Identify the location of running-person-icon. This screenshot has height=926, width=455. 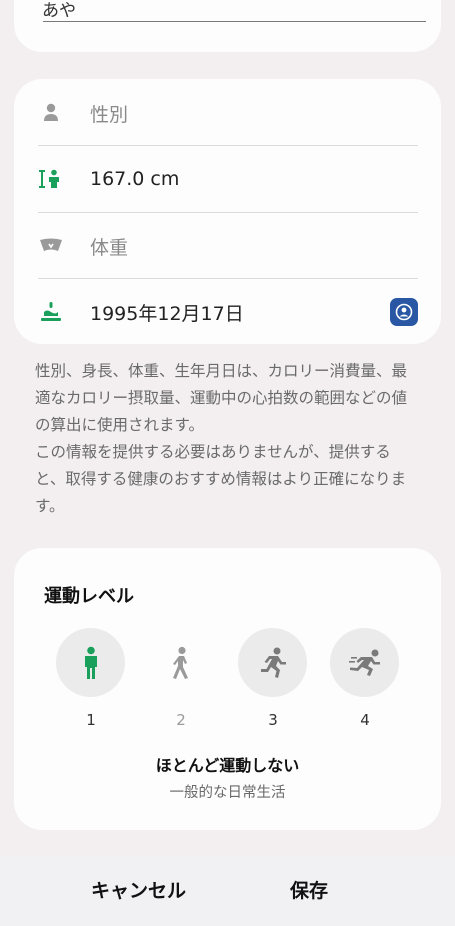
(272, 662).